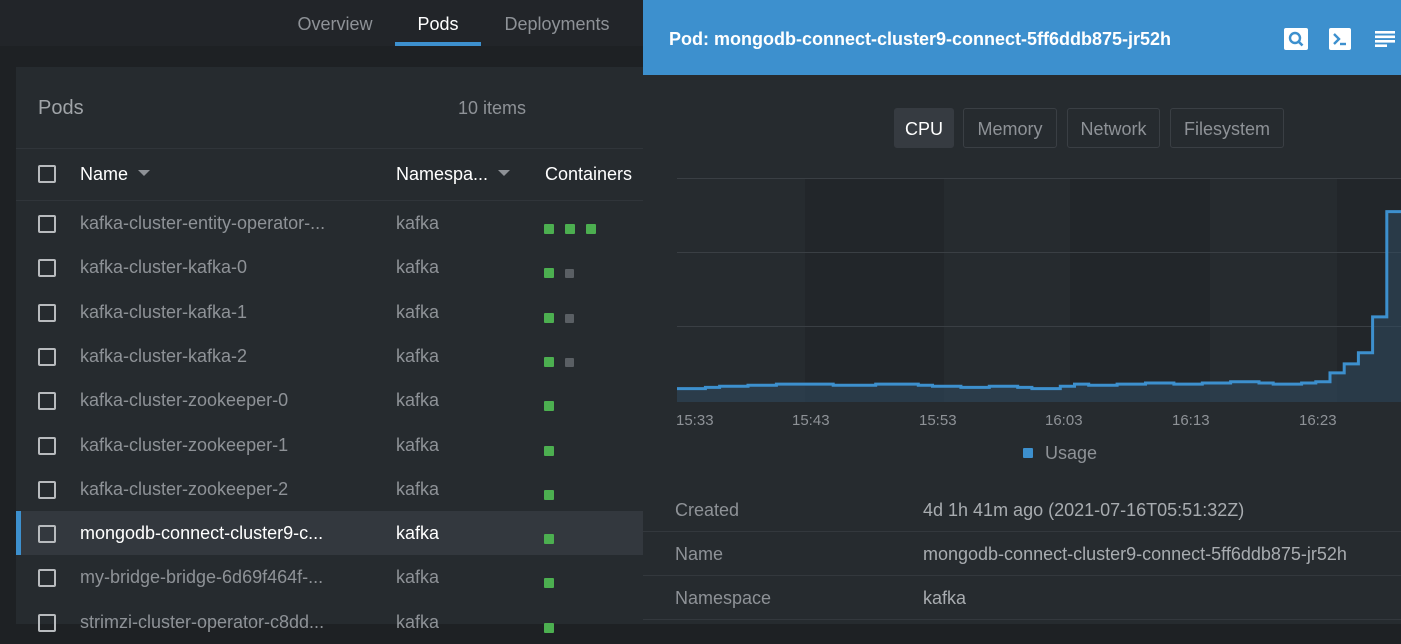 The image size is (1401, 644). Describe the element at coordinates (588, 174) in the screenshot. I see `column-header-containers: Containers` at that location.